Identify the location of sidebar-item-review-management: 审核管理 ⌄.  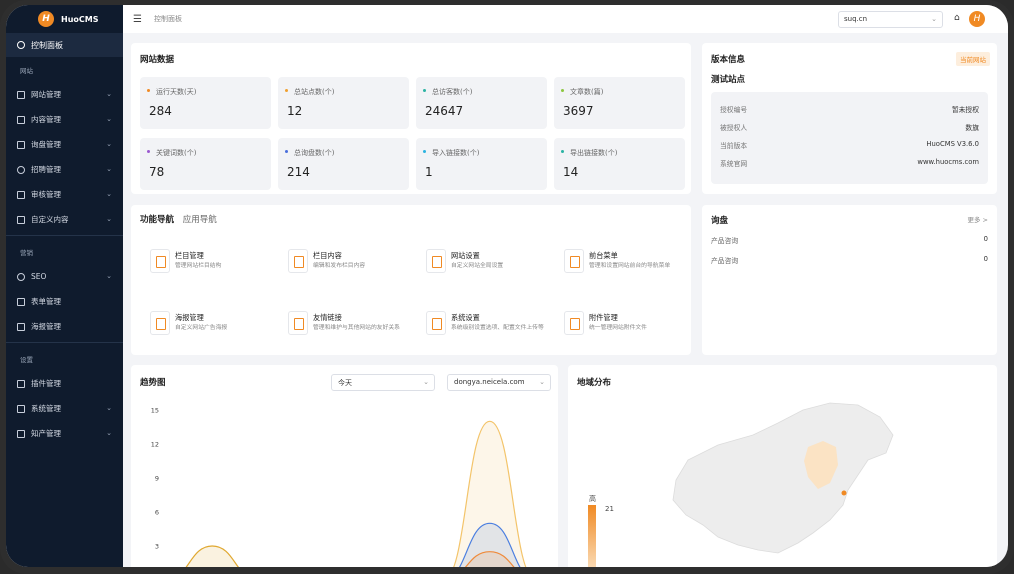
(64, 194).